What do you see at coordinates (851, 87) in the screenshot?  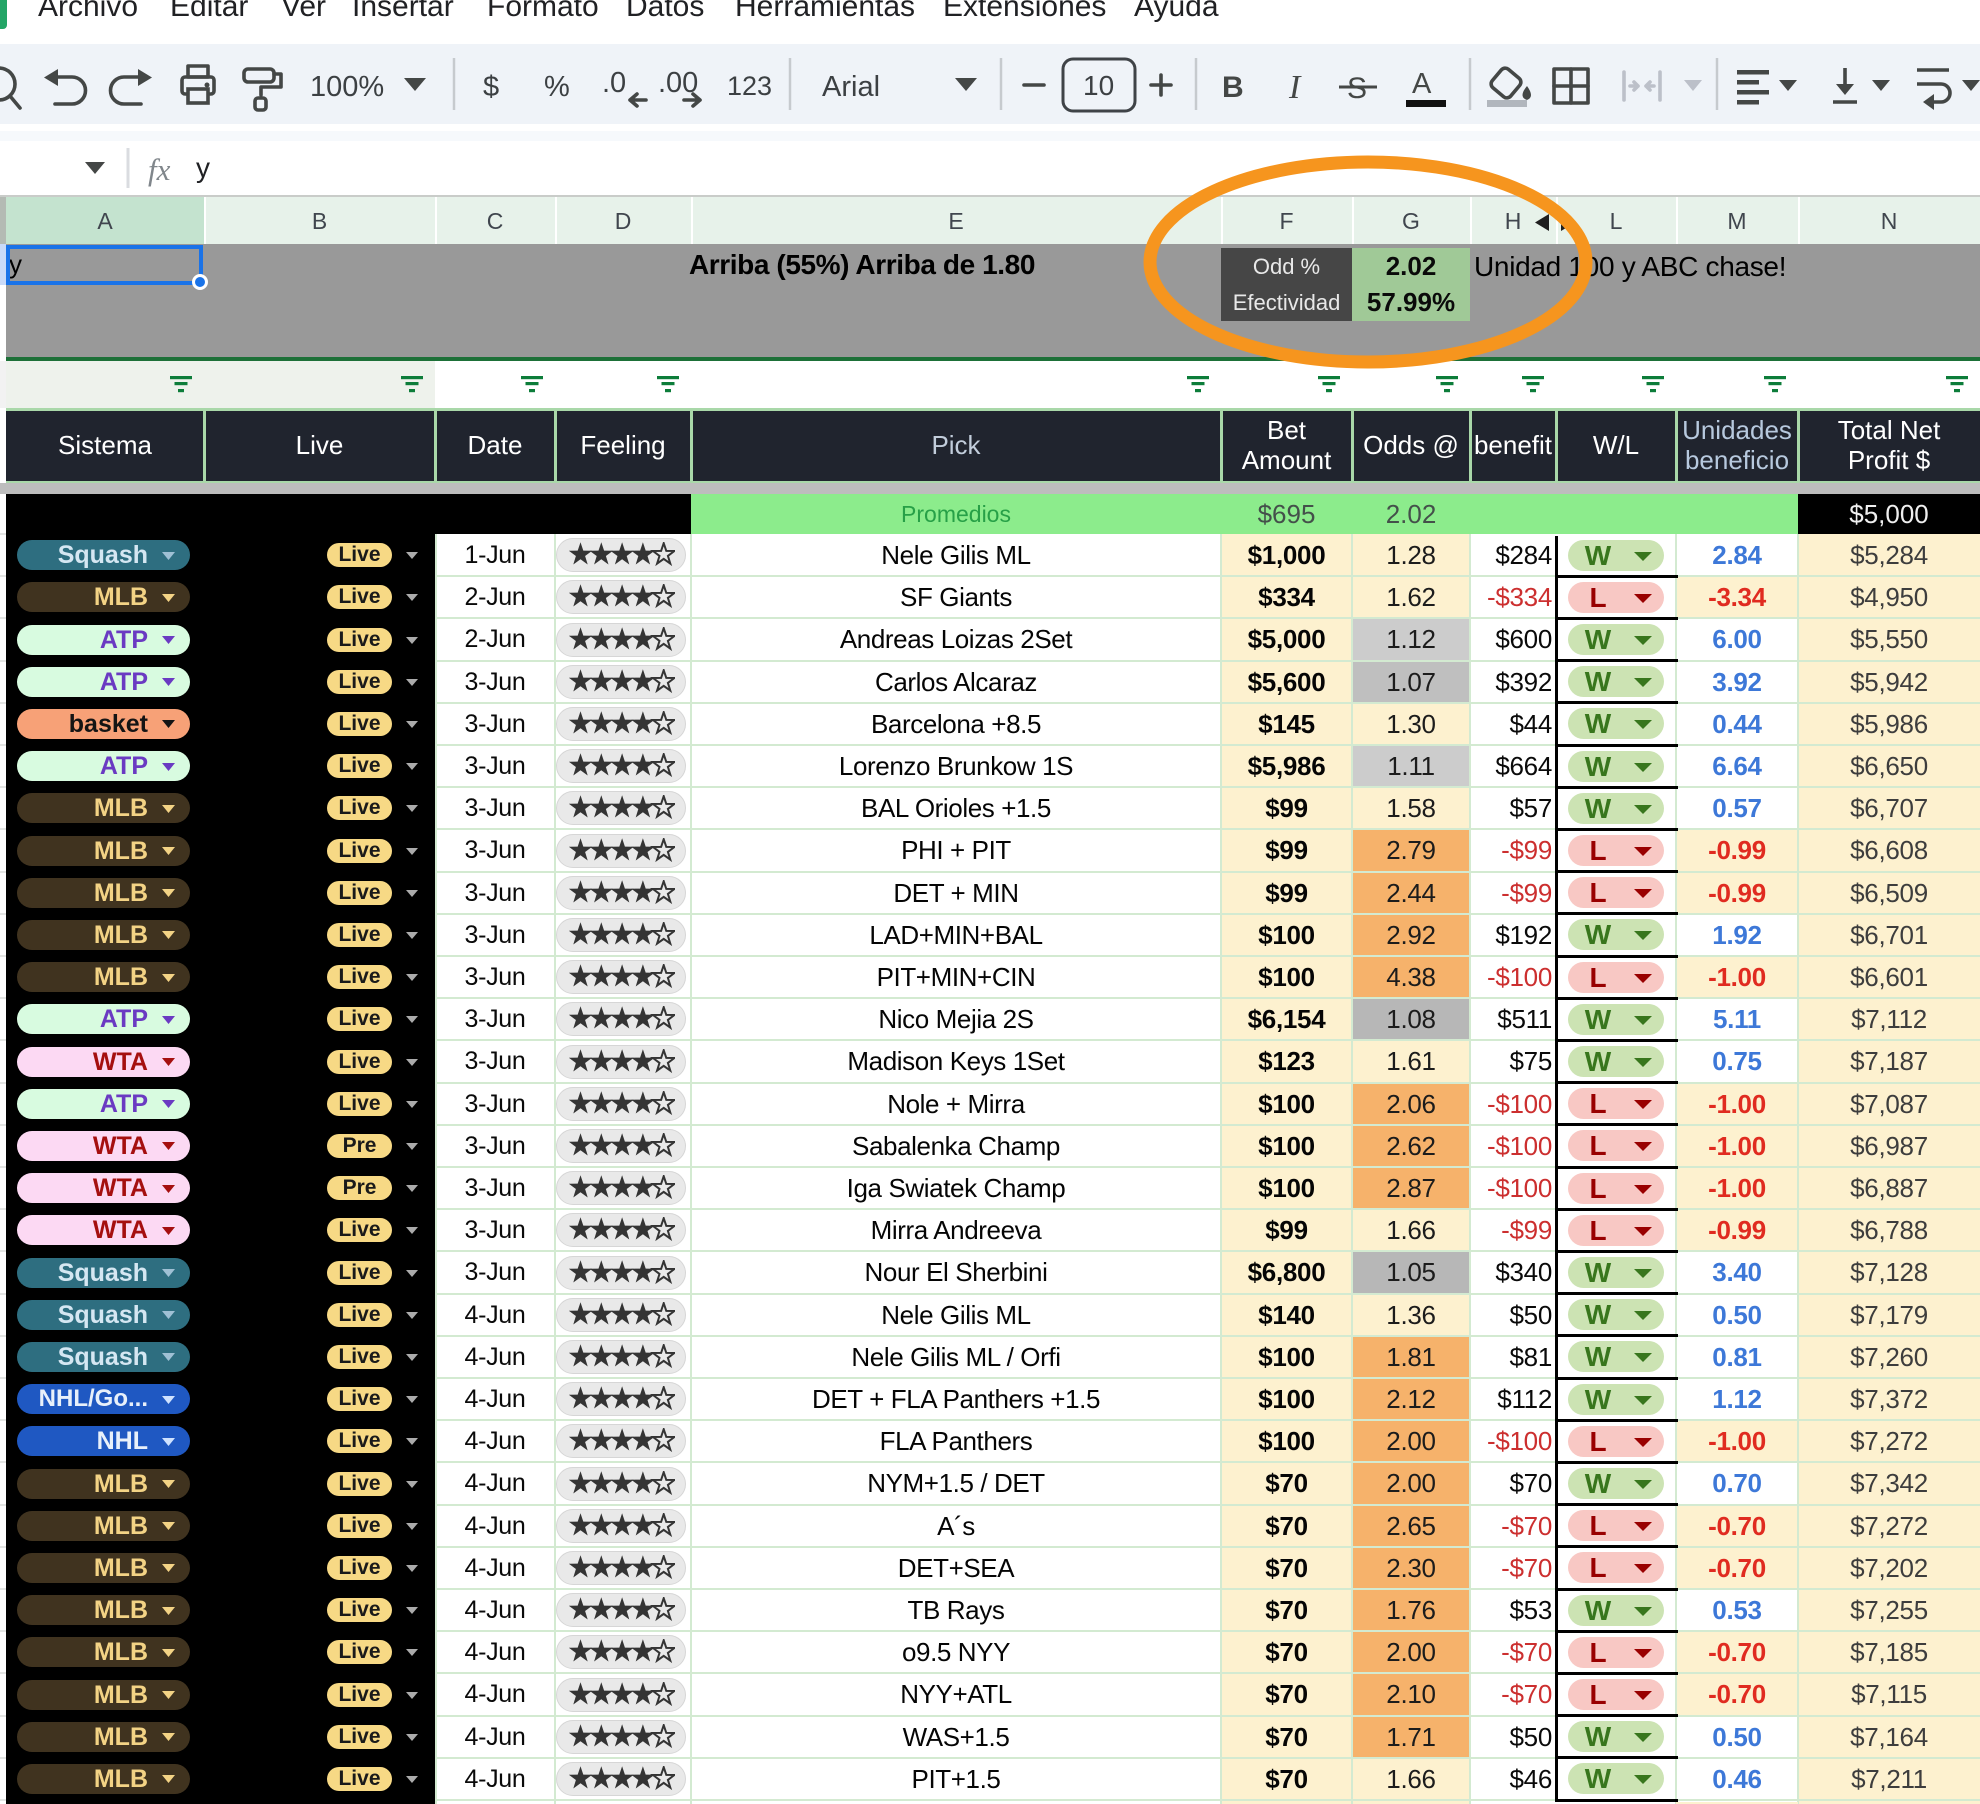 I see `svg-text: Arial` at bounding box center [851, 87].